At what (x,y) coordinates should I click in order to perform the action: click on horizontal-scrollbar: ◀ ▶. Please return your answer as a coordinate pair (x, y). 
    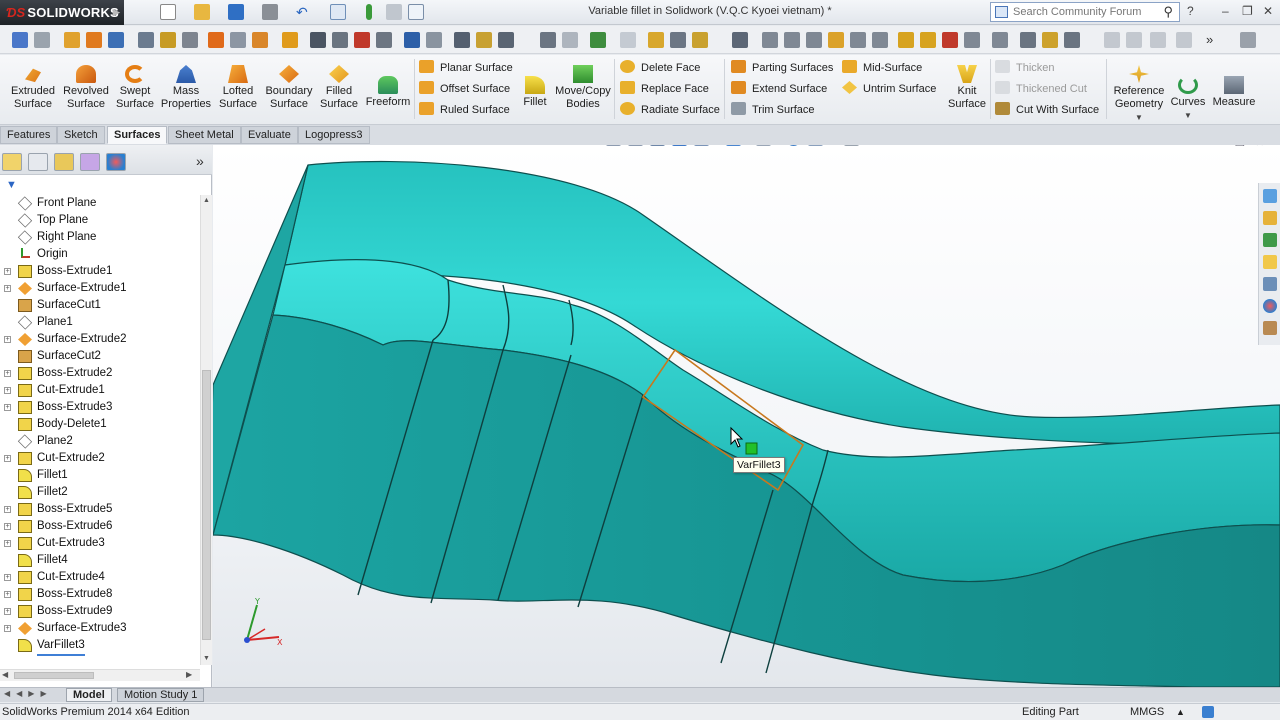
    Looking at the image, I should click on (100, 675).